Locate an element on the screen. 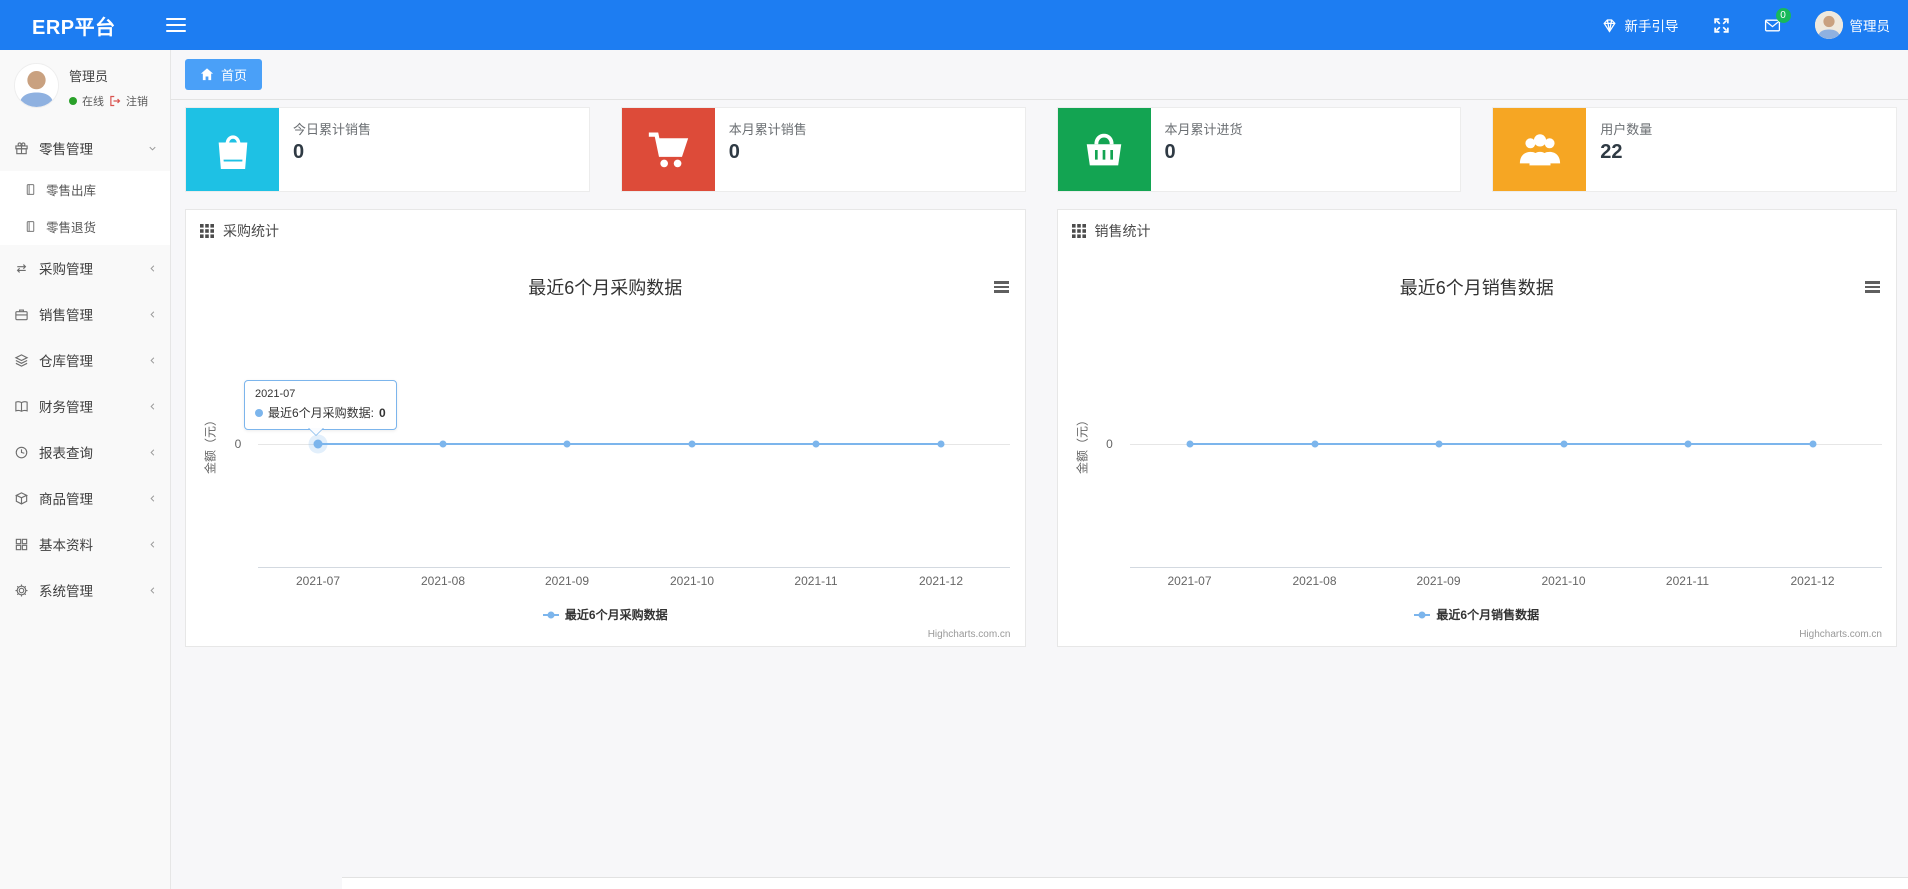  online-status-label: 在线 is located at coordinates (93, 102).